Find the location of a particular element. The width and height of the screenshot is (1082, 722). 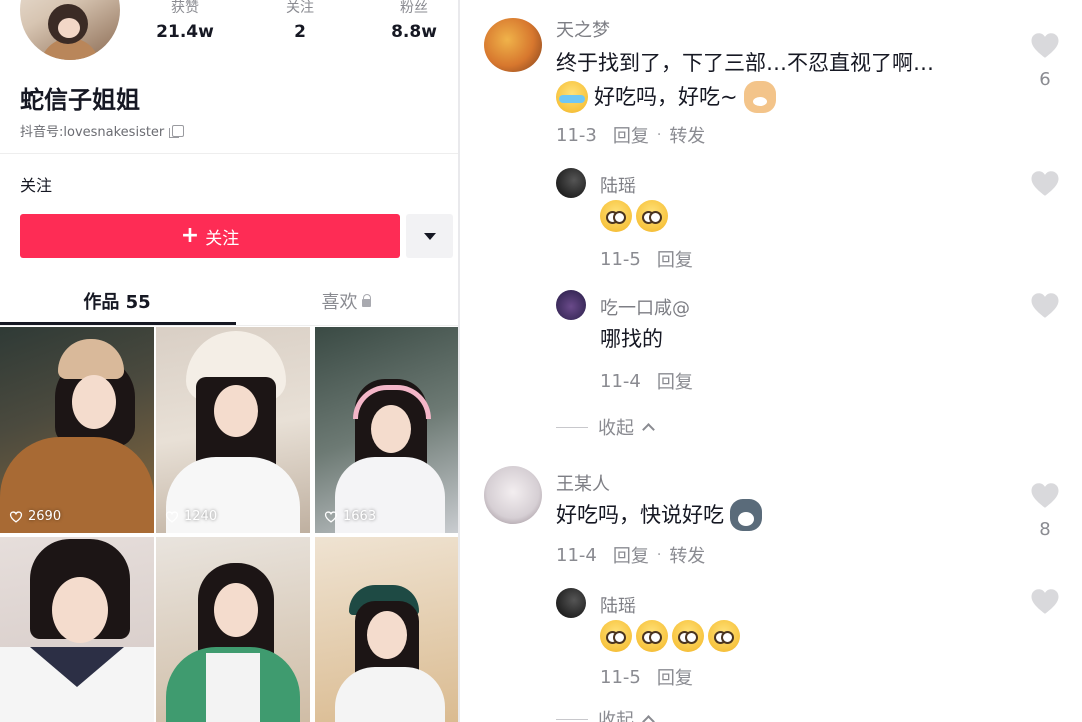

follow-button: + 关注 is located at coordinates (210, 236).